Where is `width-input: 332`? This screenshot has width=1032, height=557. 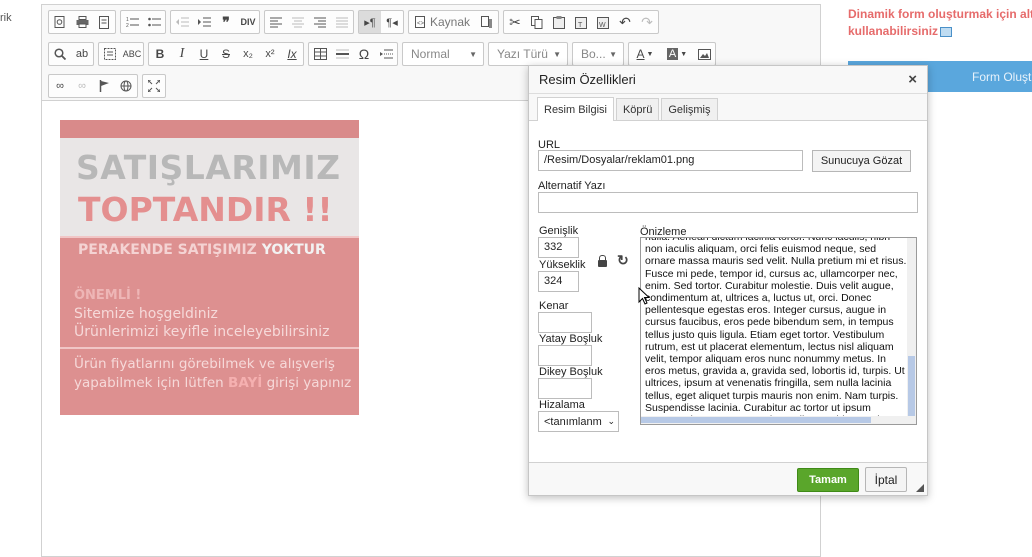 width-input: 332 is located at coordinates (558, 247).